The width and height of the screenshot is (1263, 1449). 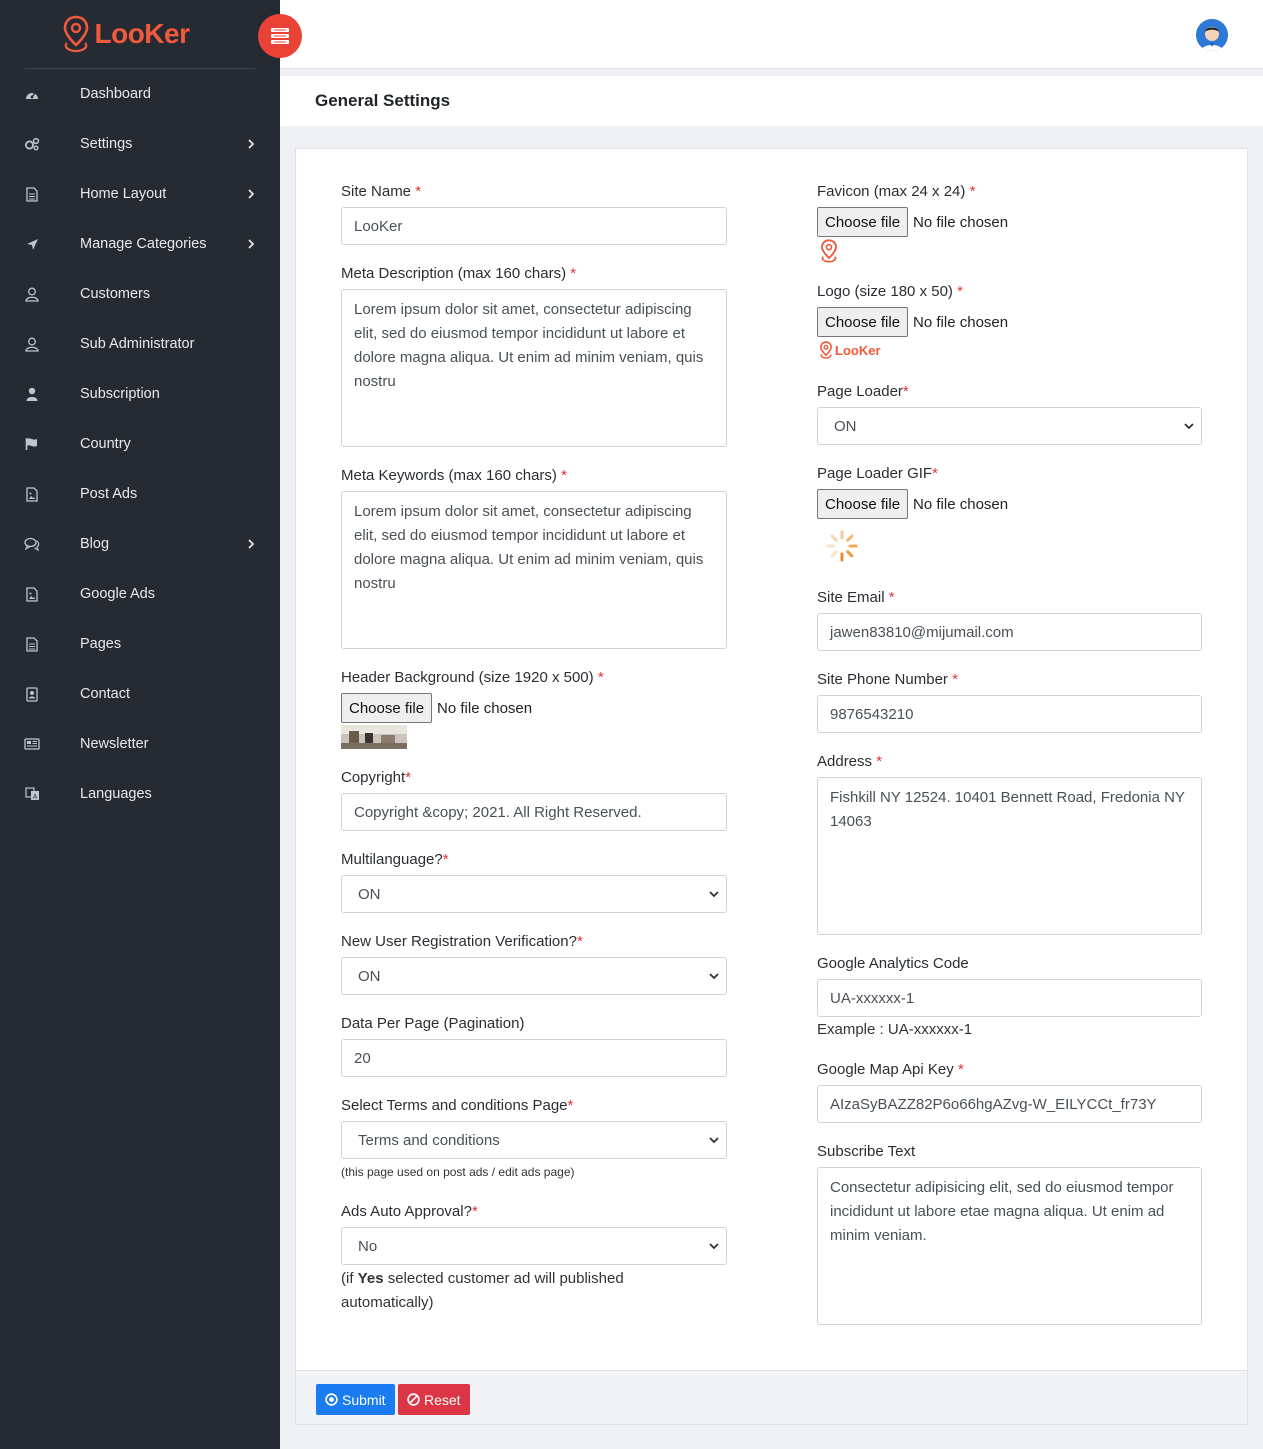 I want to click on google-map-key-input: AIzaSyBAZZ82P6o66hgAZvg-W_EILYCCt_fr73Y, so click(x=1009, y=1104).